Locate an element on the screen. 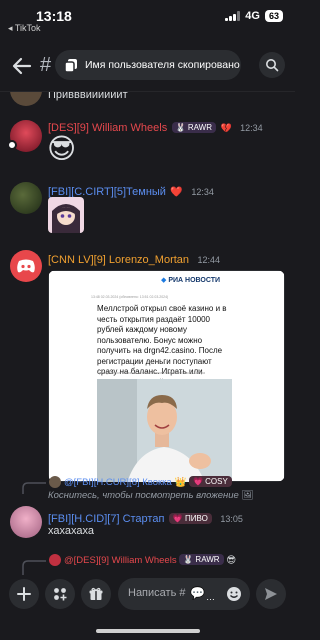  reply-attachment-hint: Коснитесь, чтобы посмотреть вложение 🖼 is located at coordinates (151, 495).